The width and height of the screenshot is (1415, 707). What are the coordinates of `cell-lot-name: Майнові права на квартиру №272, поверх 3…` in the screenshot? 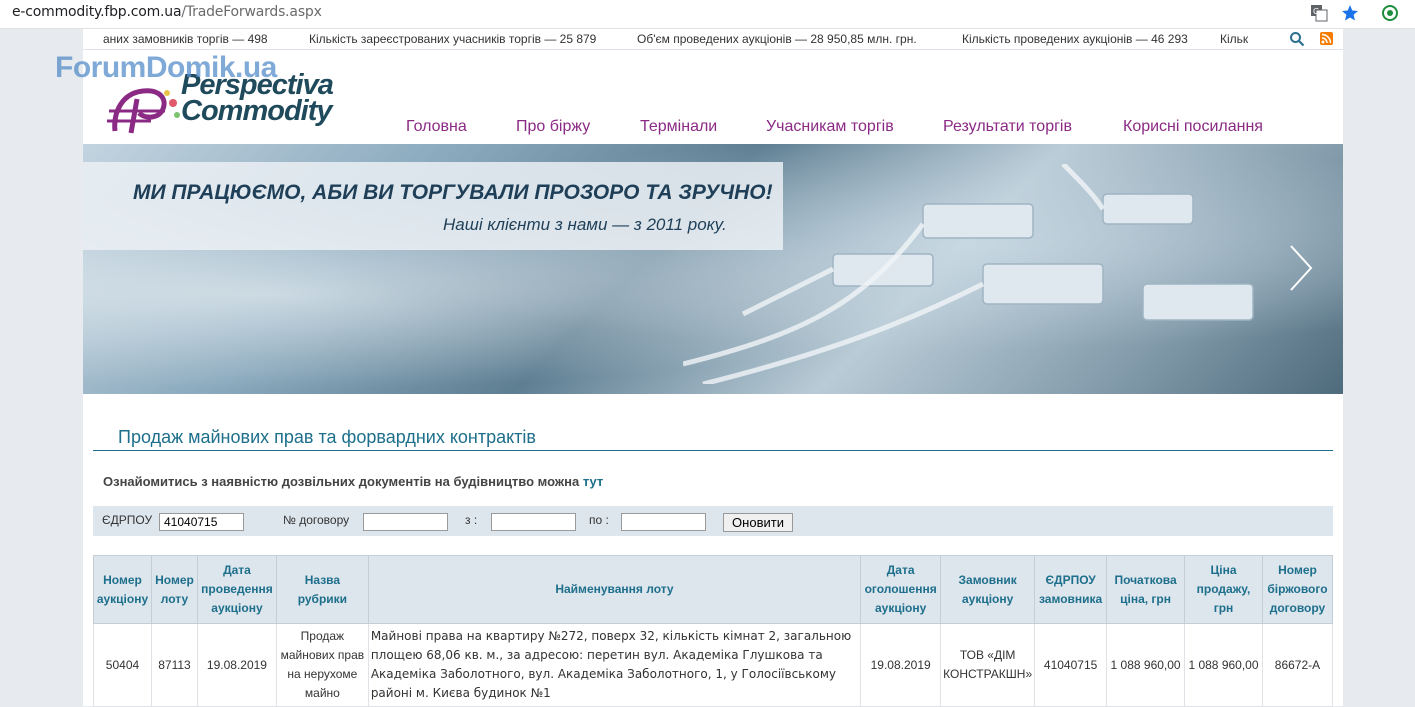 It's located at (614, 665).